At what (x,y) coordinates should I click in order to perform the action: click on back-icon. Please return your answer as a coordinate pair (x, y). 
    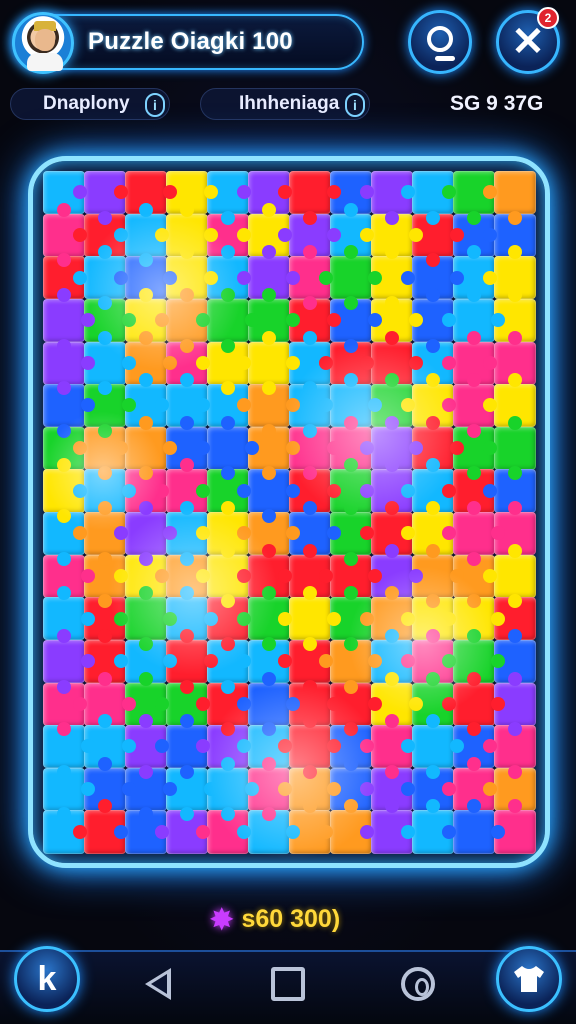
    Looking at the image, I should click on (158, 984).